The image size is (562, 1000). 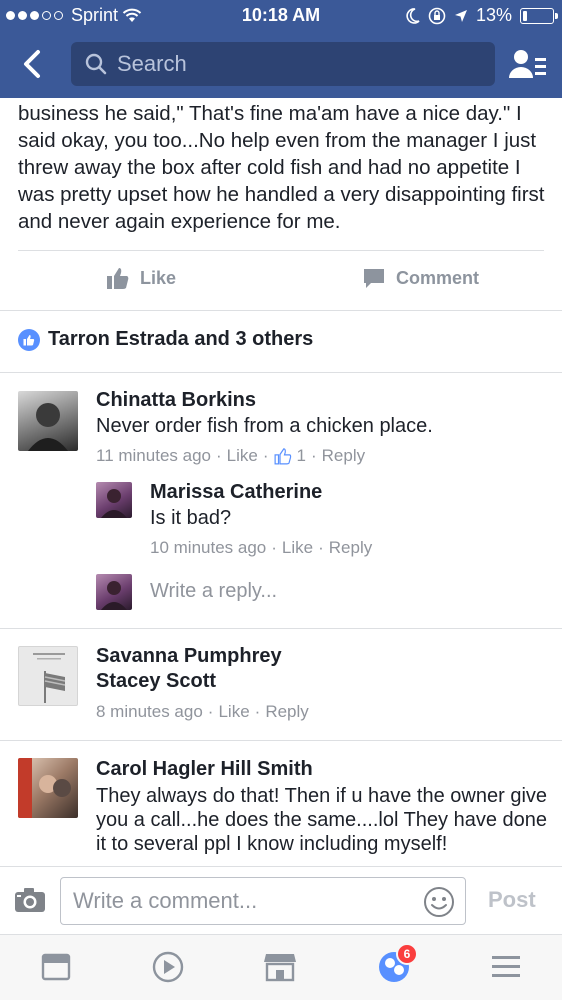 I want to click on comment-time: 8 minutes ago, so click(x=149, y=711).